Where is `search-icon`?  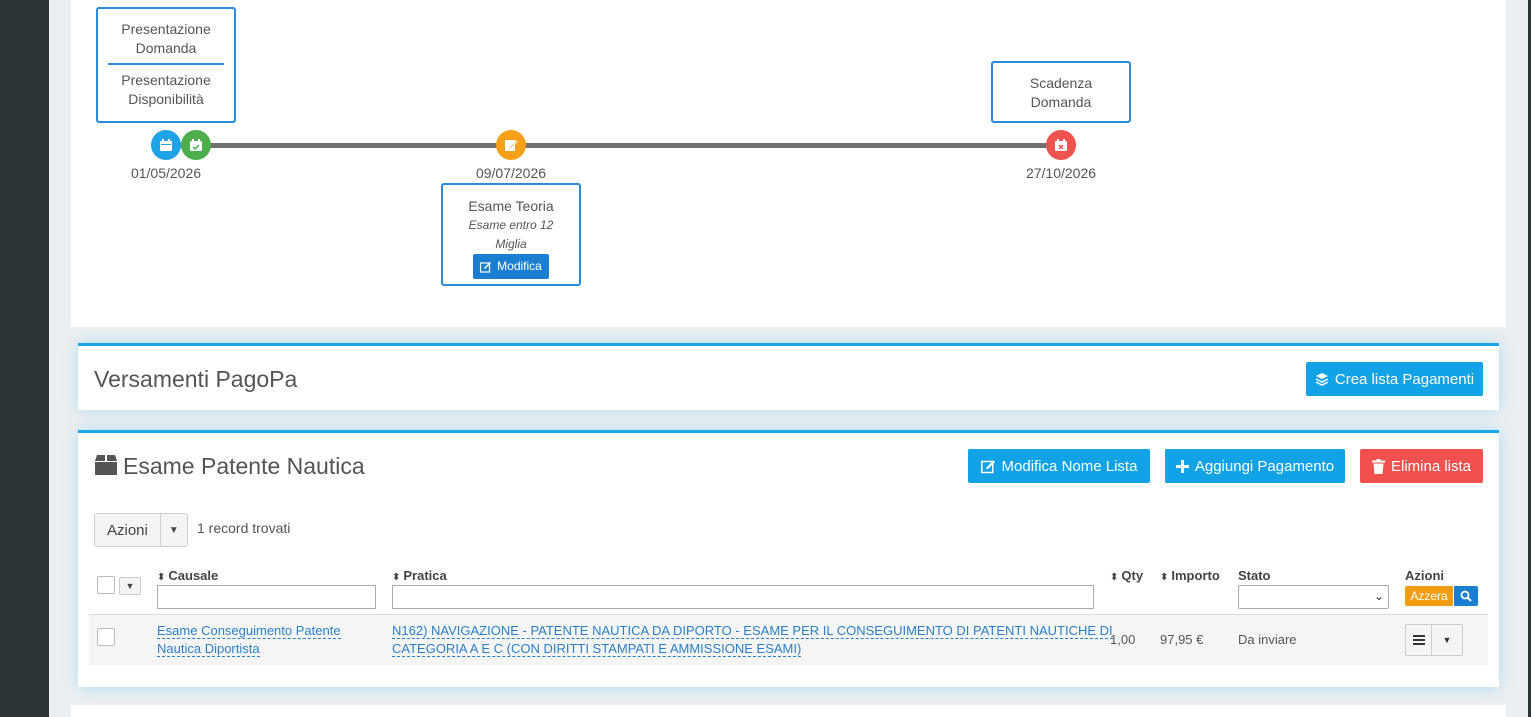 search-icon is located at coordinates (1466, 596).